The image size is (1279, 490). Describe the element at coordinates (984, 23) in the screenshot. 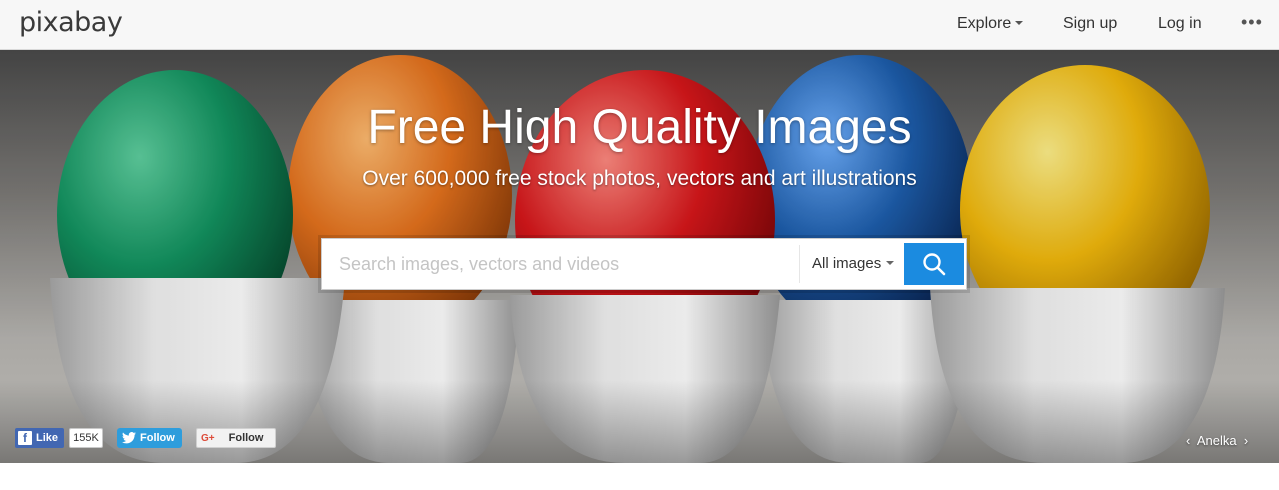

I see `explore-label: Explore` at that location.